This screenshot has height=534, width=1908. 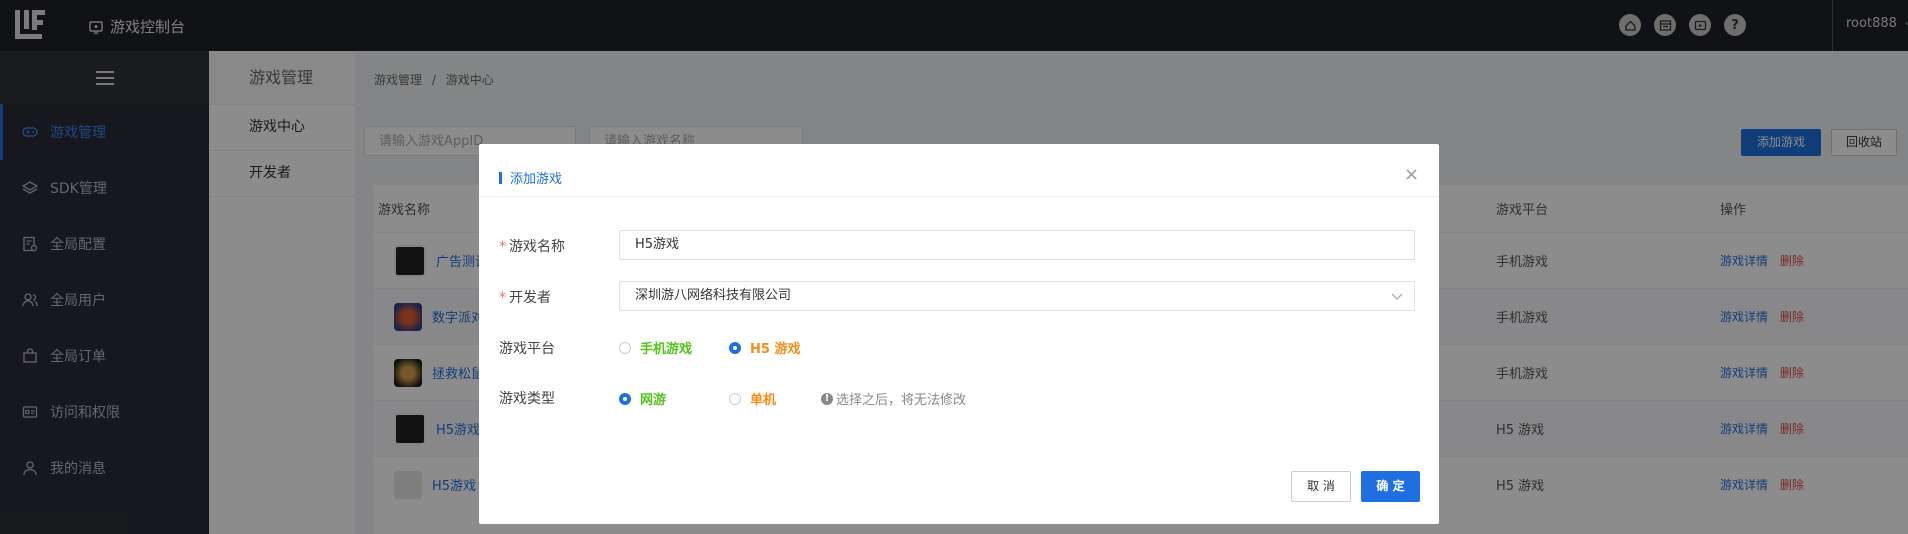 I want to click on type-radio-single: 单机, so click(x=752, y=398).